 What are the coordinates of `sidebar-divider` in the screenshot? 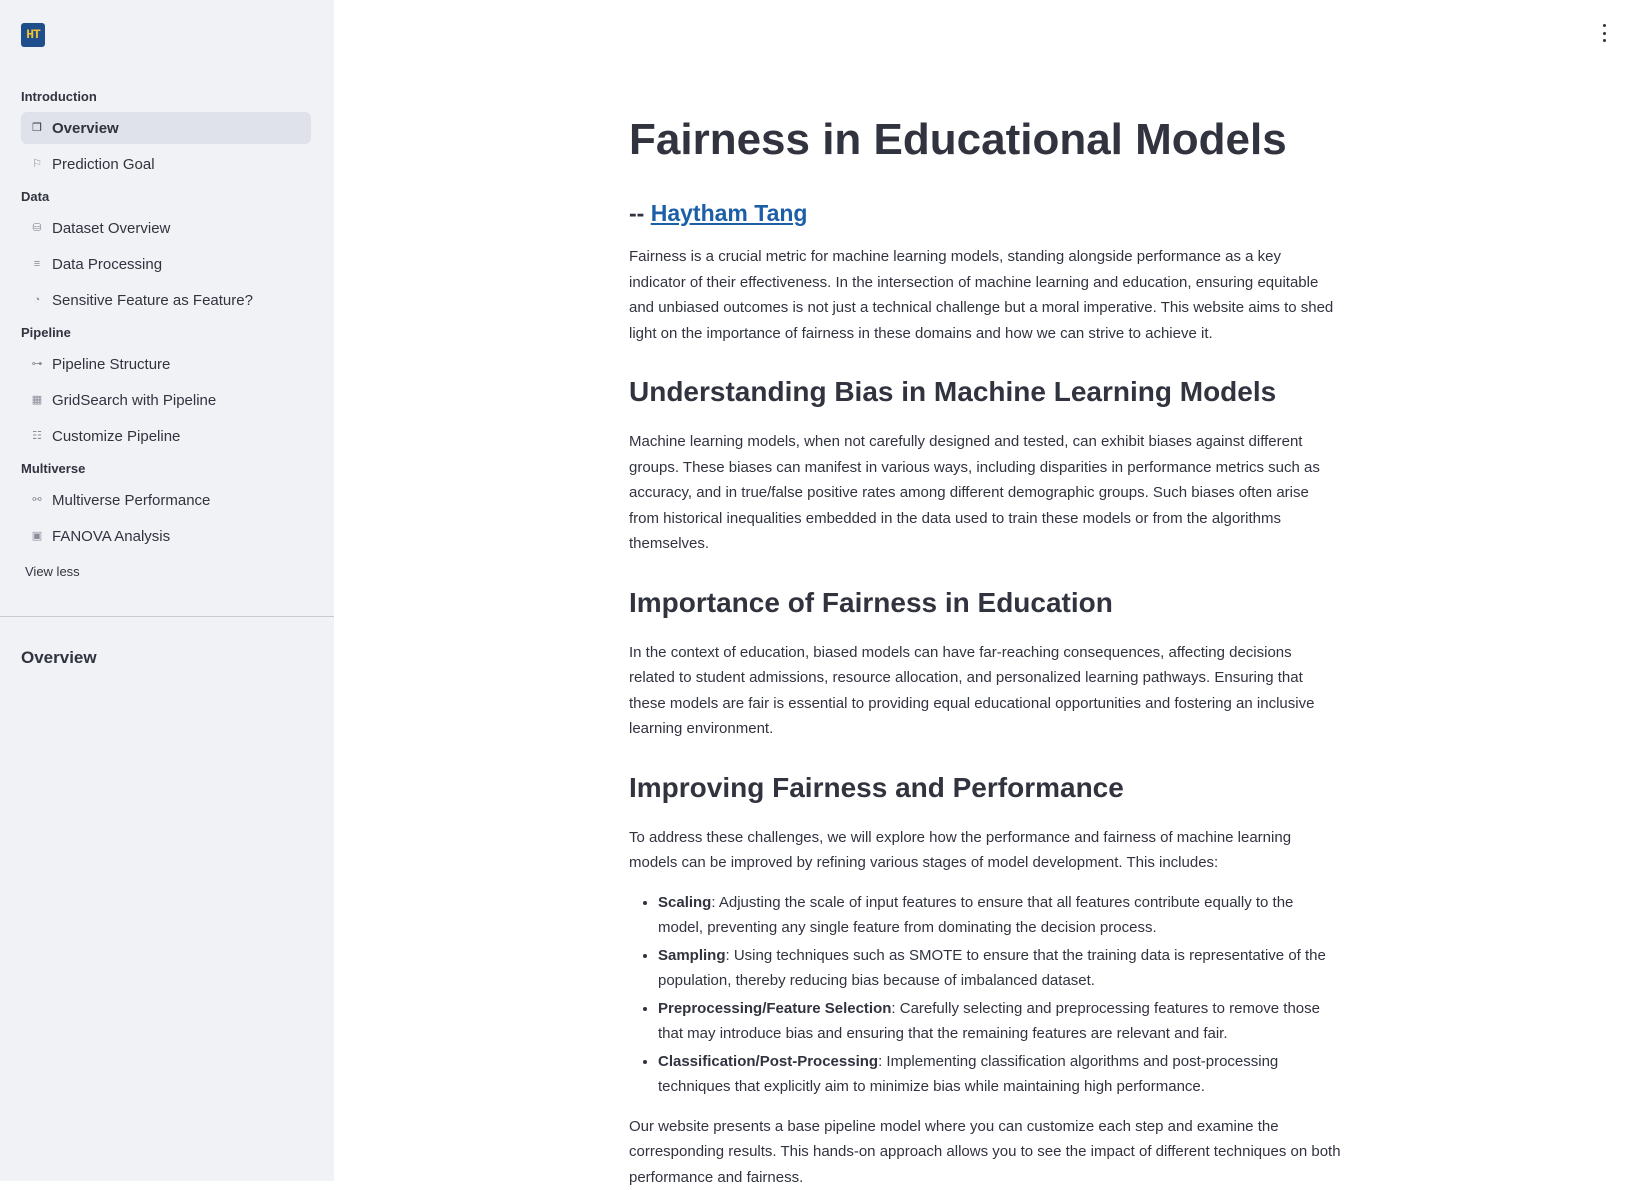 It's located at (167, 616).